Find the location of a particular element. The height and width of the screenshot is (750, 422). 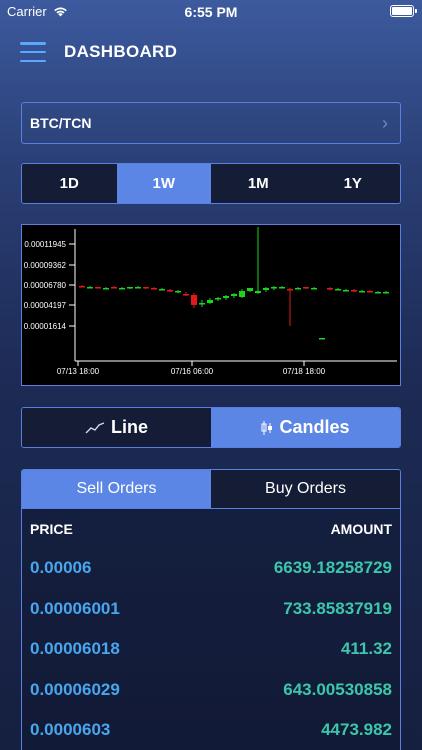

order-row: 0.00006001 733.85837919 is located at coordinates (211, 609).